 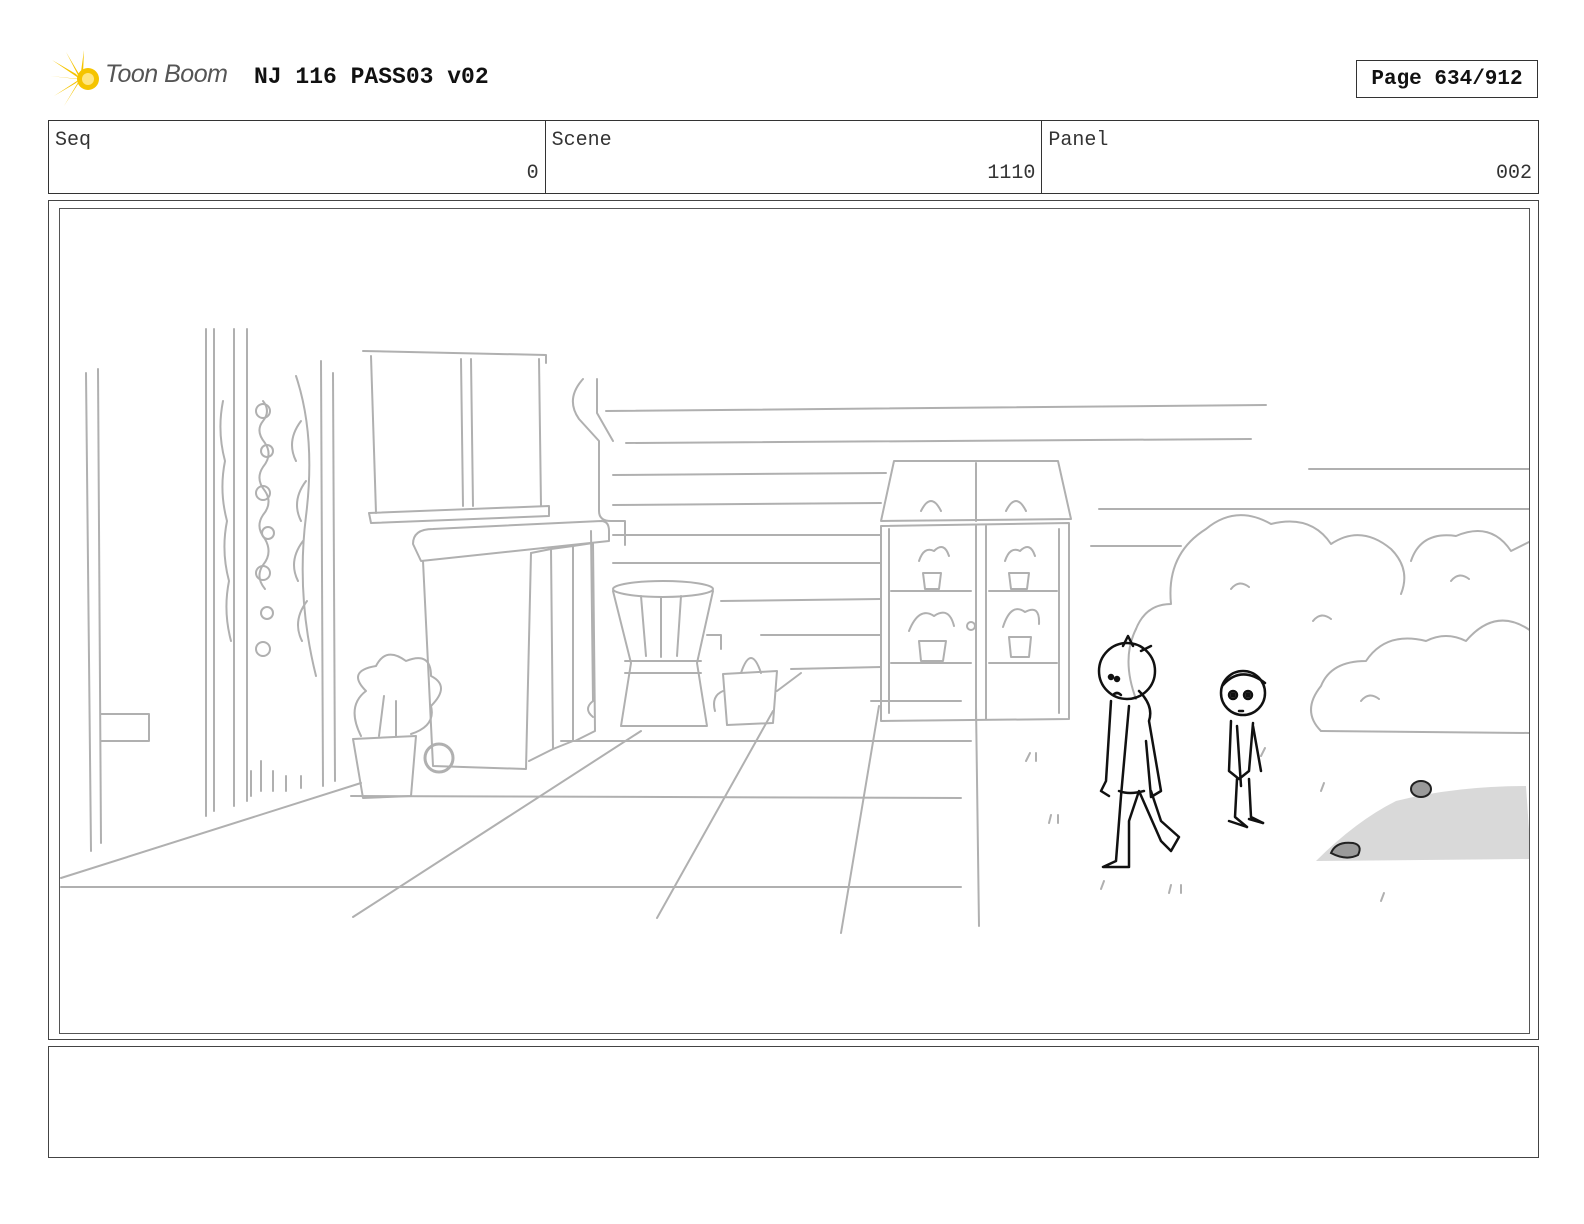 What do you see at coordinates (665, 817) in the screenshot?
I see `patio-sketch` at bounding box center [665, 817].